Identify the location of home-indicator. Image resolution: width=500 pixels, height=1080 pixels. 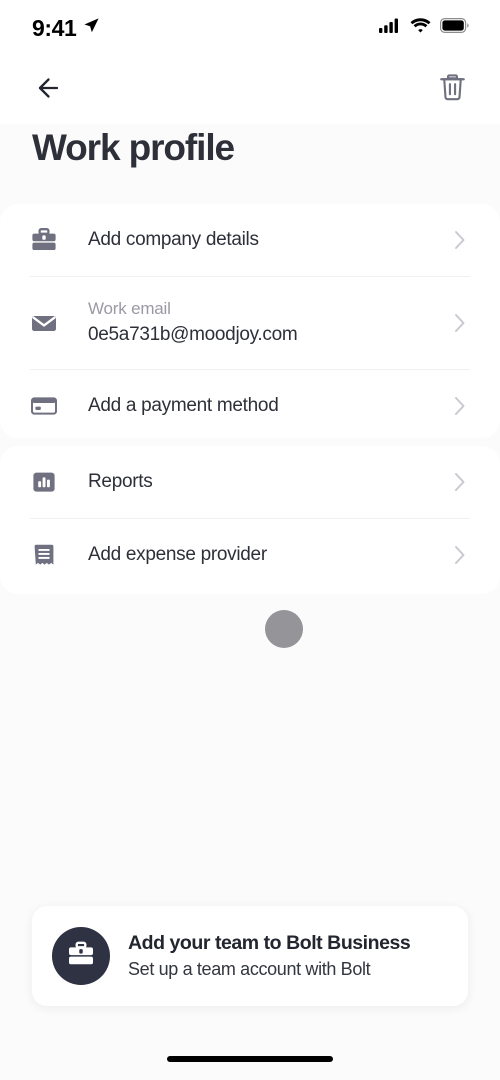
(250, 1059).